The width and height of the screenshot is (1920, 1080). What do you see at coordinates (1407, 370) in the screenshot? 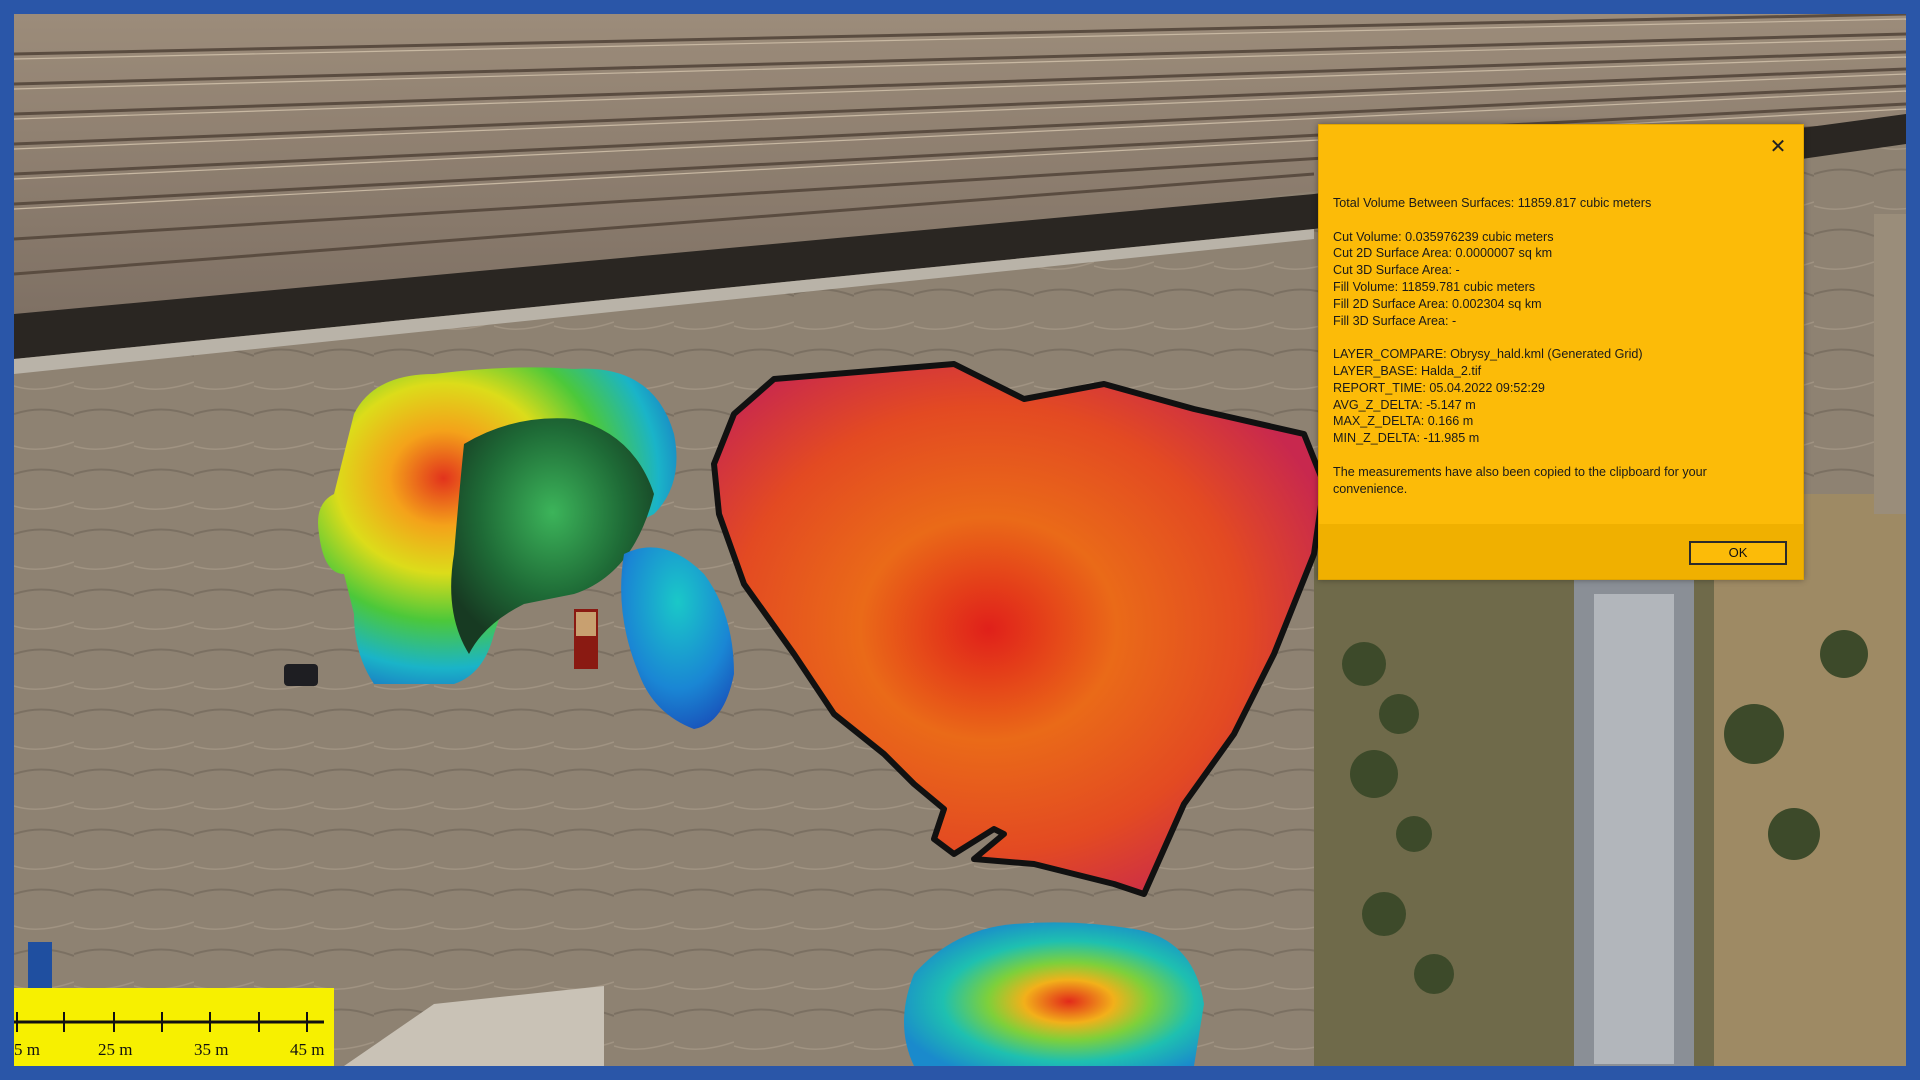
I see `layer-base-line: LAYER_BASE: Halda_2.tif` at bounding box center [1407, 370].